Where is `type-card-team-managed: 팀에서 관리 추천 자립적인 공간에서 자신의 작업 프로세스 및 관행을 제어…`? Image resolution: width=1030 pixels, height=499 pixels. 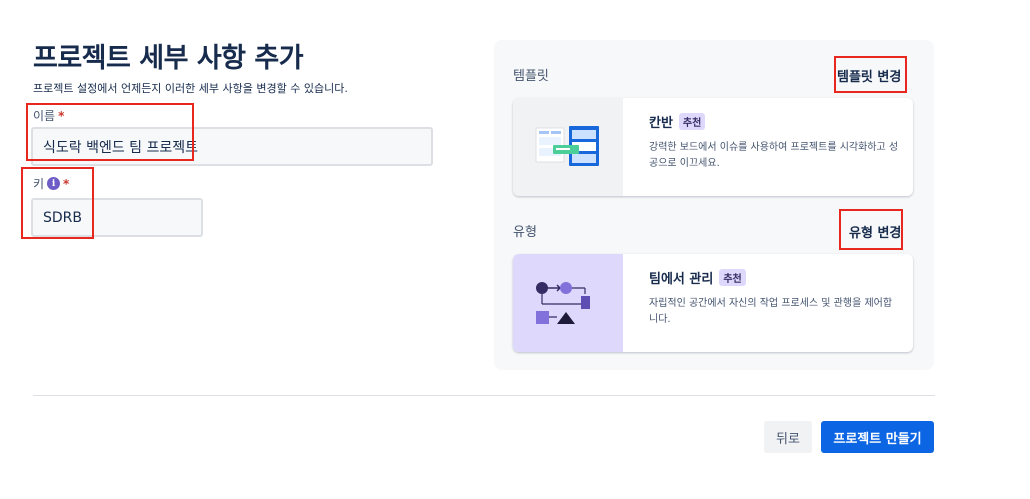 type-card-team-managed: 팀에서 관리 추천 자립적인 공간에서 자신의 작업 프로세스 및 관행을 제어… is located at coordinates (713, 303).